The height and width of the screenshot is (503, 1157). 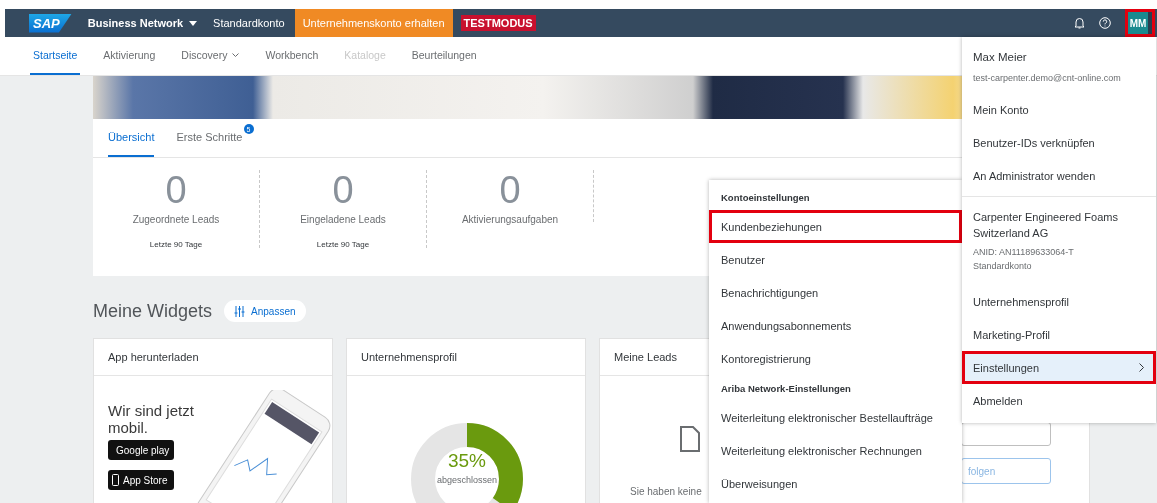 What do you see at coordinates (1006, 434) in the screenshot?
I see `input-field` at bounding box center [1006, 434].